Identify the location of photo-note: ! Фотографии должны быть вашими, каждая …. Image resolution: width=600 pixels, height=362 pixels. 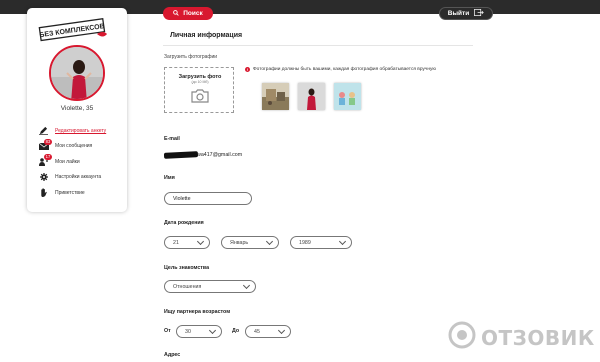
(340, 69).